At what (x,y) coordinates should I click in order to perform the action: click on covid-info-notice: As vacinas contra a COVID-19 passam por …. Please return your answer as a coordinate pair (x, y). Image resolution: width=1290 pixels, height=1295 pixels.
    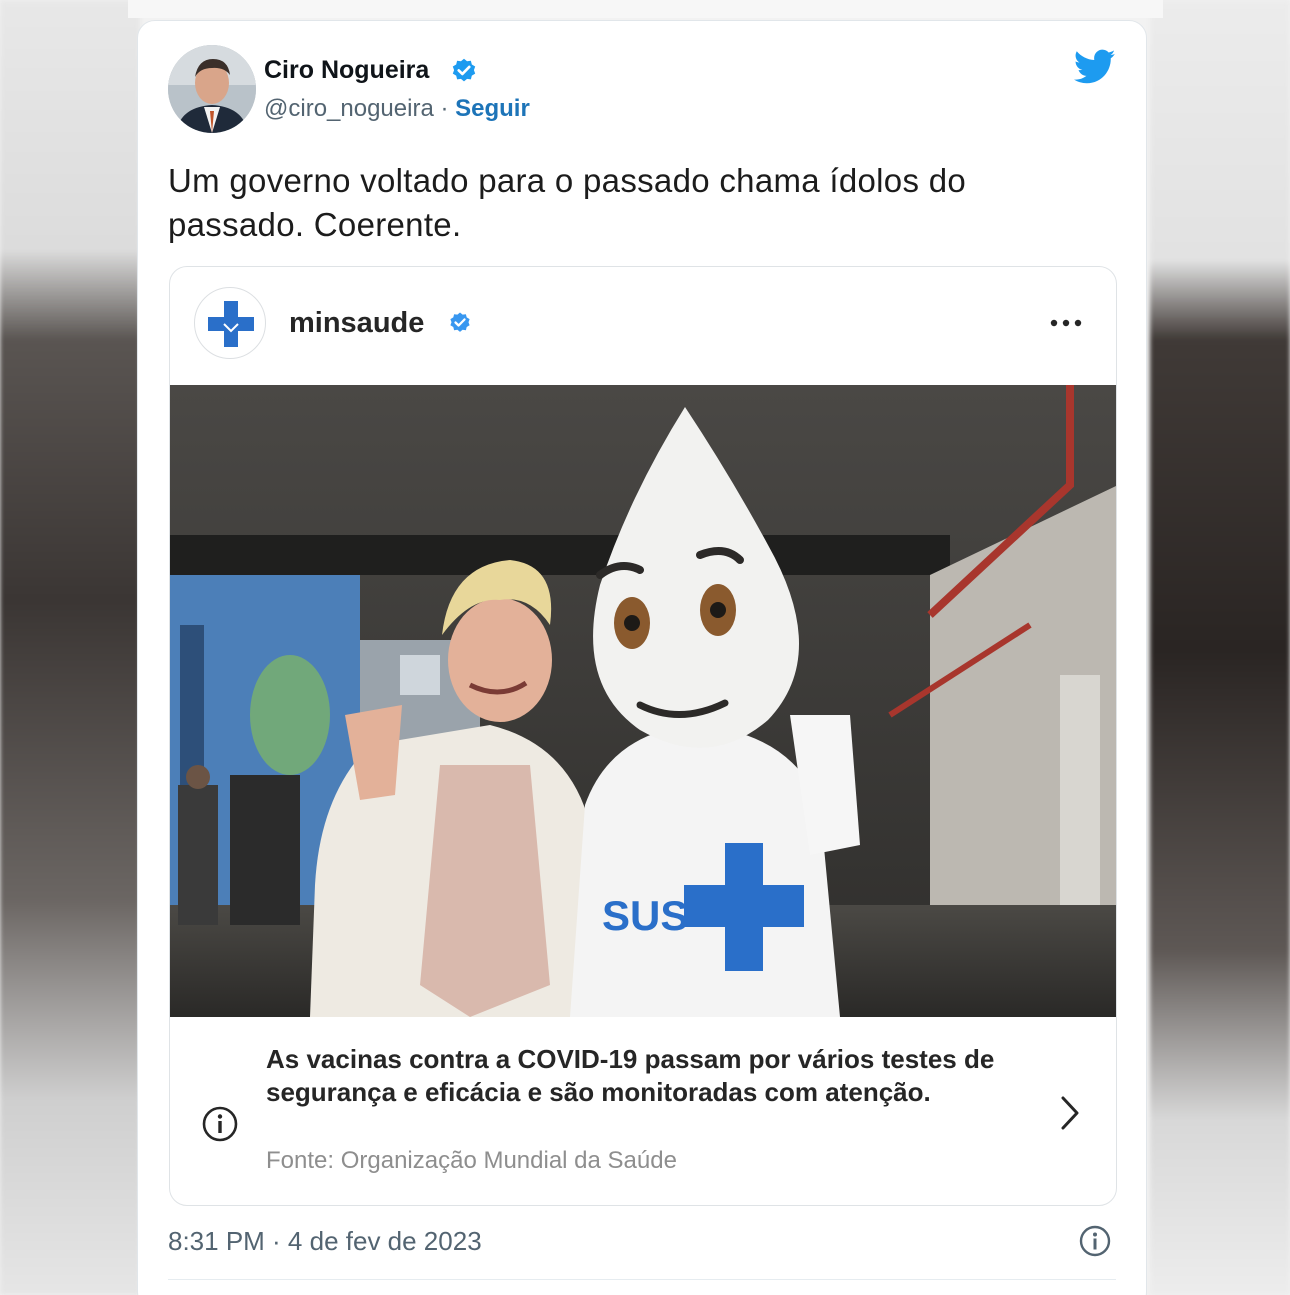
    Looking at the image, I should click on (643, 1111).